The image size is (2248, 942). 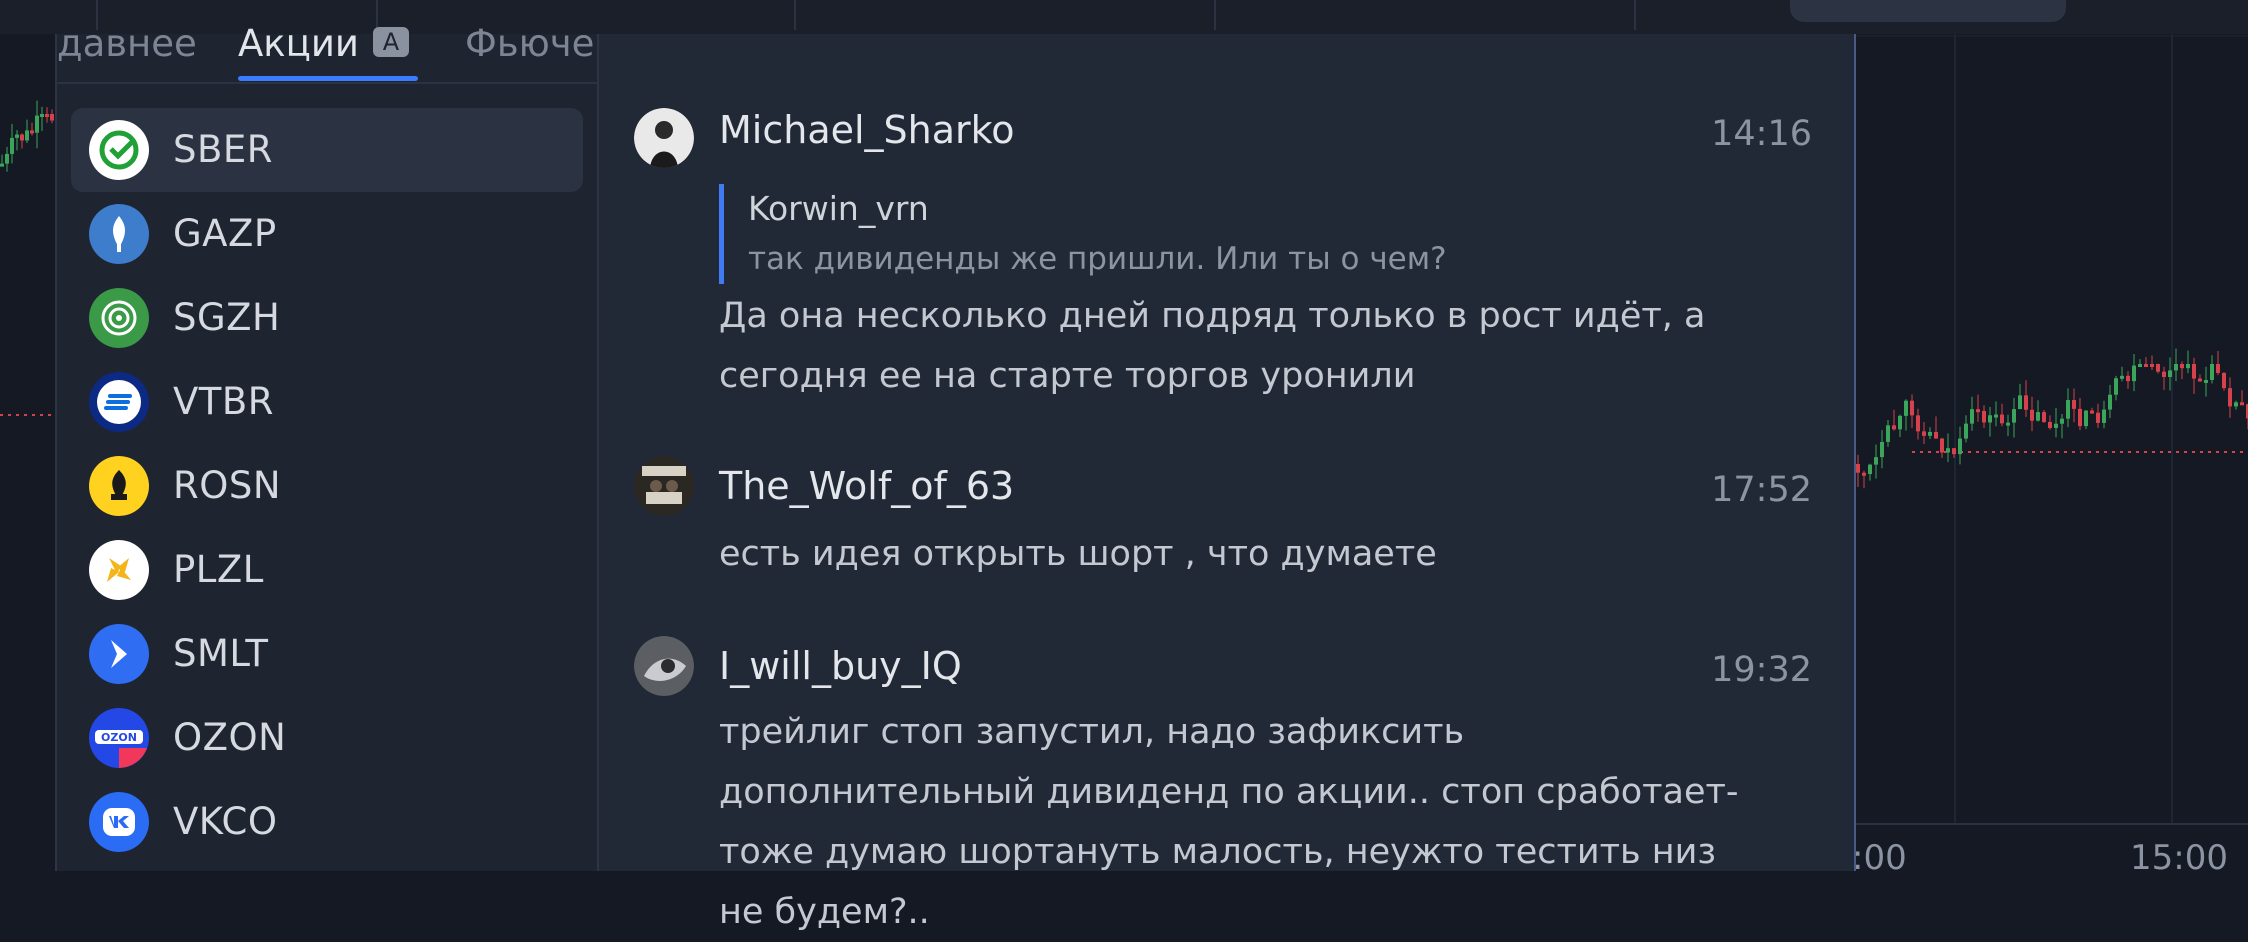 What do you see at coordinates (119, 150) in the screenshot?
I see `sber-icon` at bounding box center [119, 150].